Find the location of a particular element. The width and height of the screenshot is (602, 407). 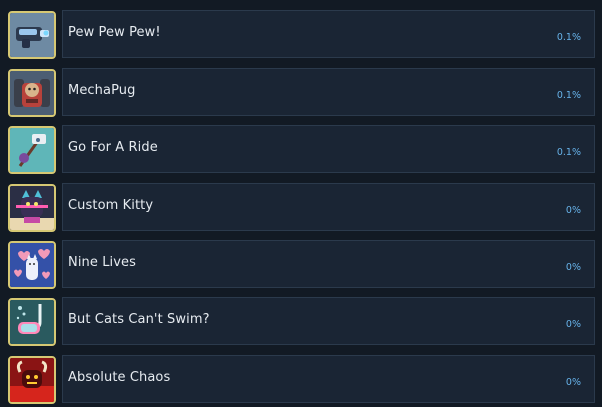

achievement-panel: Absolute Chaos 0% is located at coordinates (328, 379).